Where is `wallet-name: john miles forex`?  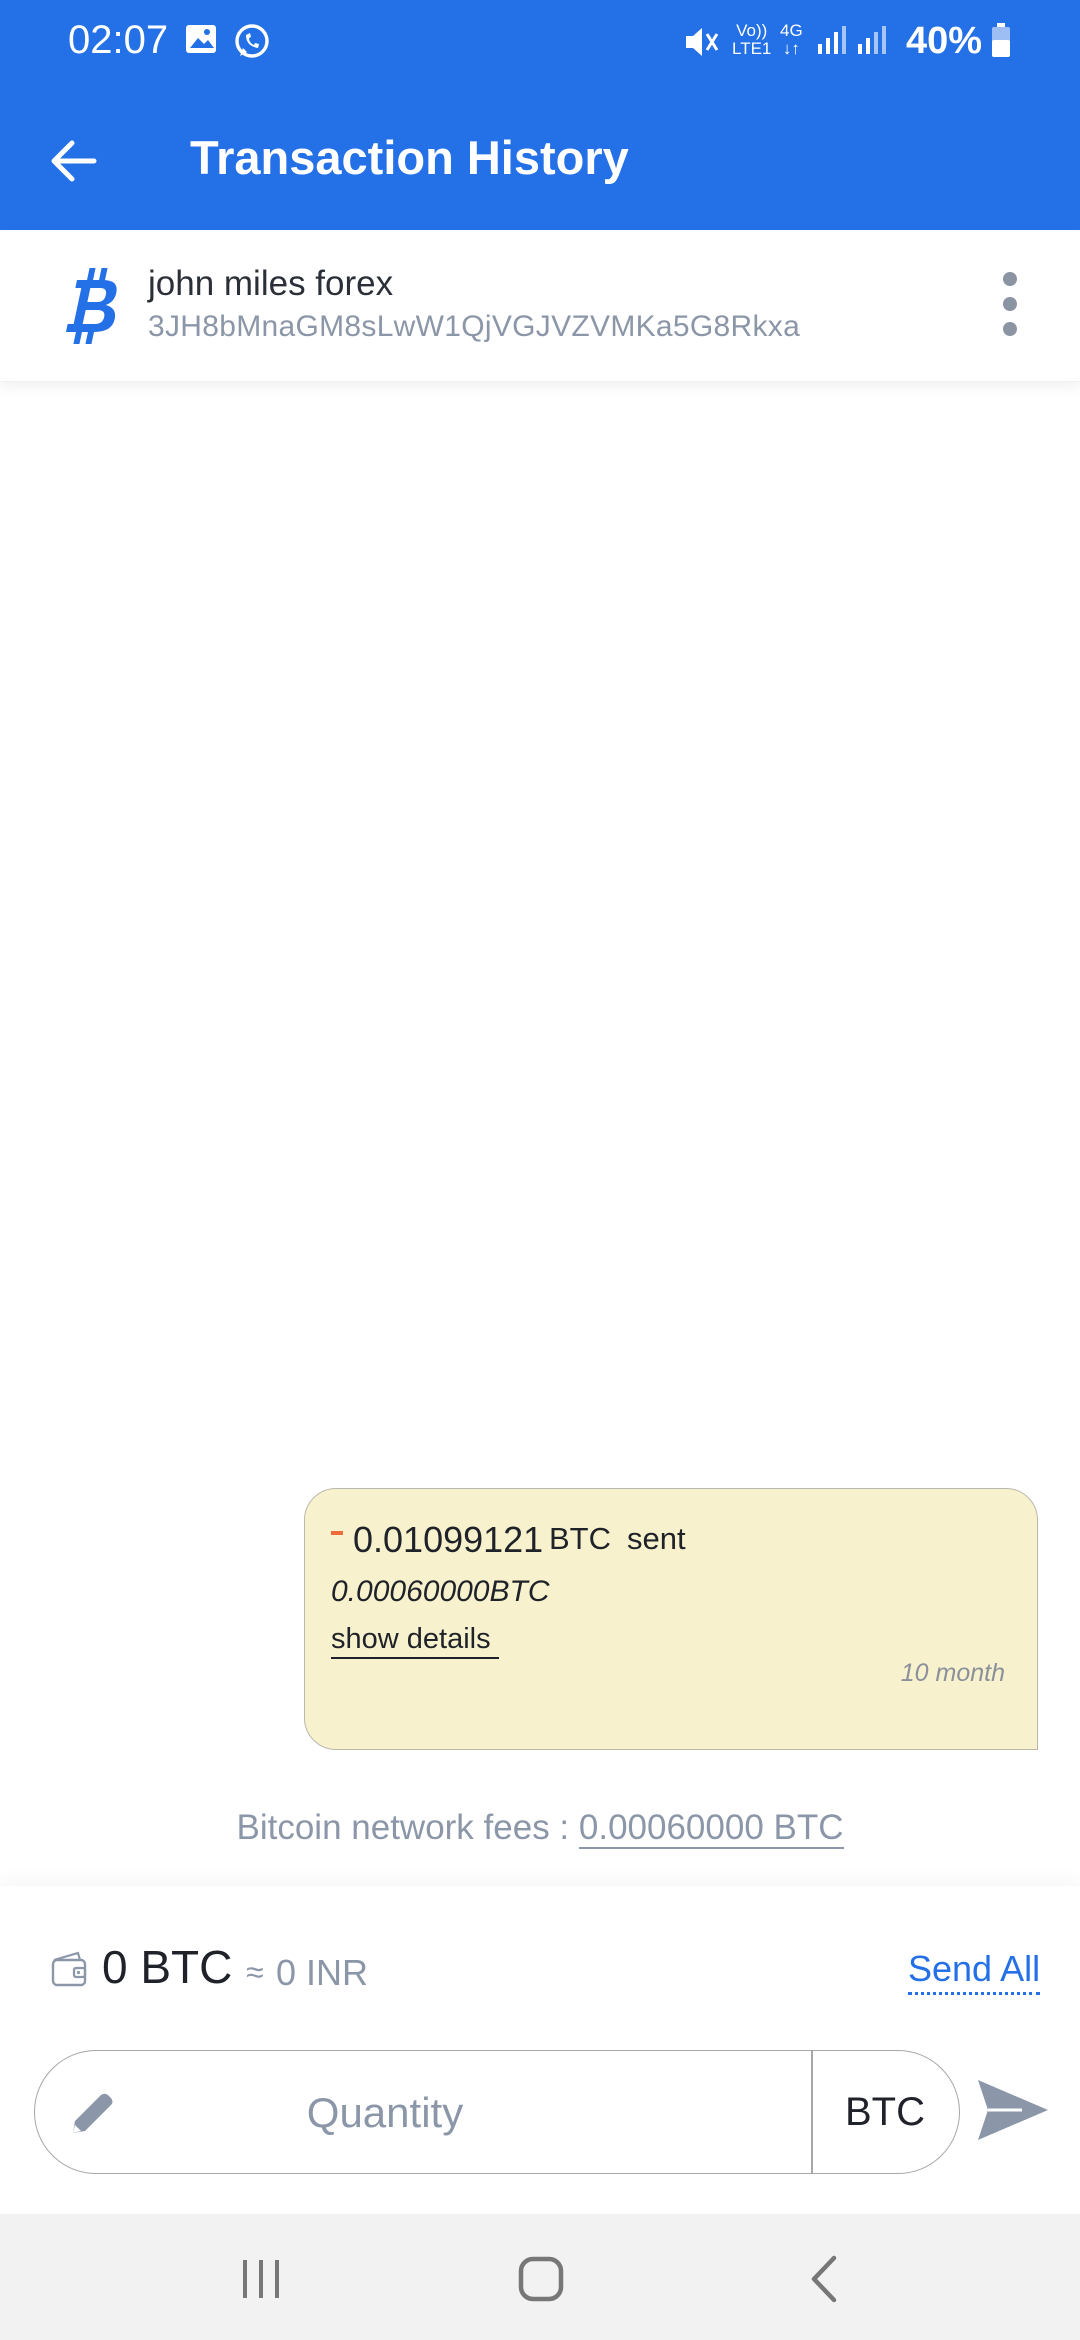 wallet-name: john miles forex is located at coordinates (271, 283).